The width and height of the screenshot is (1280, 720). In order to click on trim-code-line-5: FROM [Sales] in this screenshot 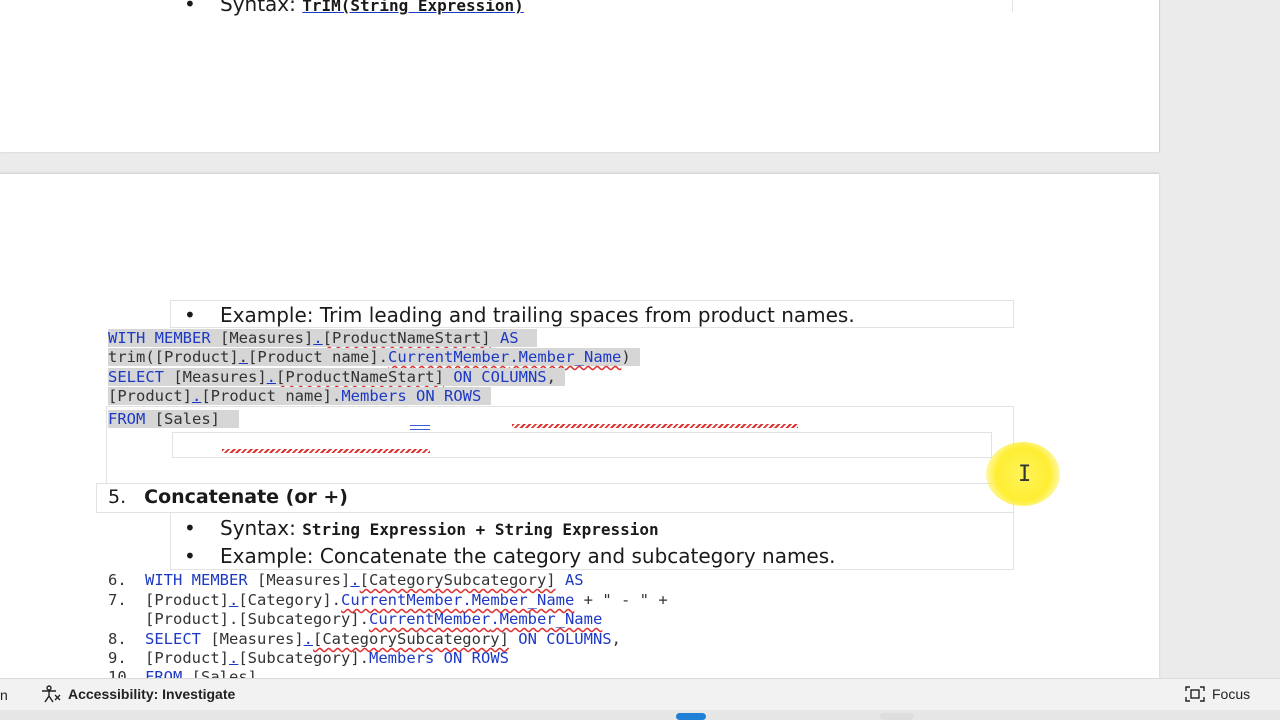, I will do `click(173, 419)`.